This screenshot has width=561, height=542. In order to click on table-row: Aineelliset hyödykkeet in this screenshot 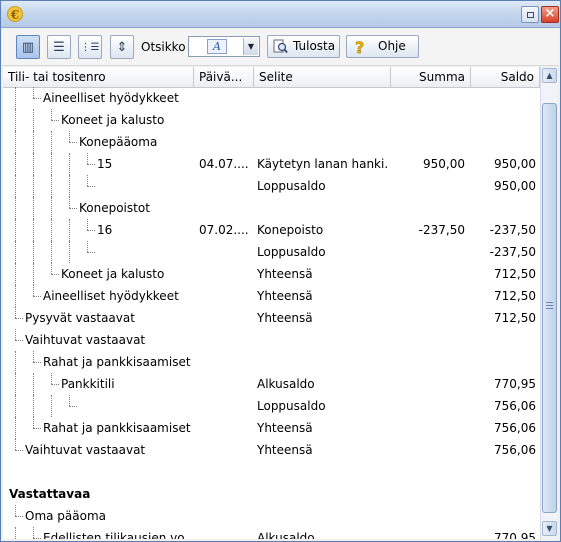, I will do `click(271, 98)`.